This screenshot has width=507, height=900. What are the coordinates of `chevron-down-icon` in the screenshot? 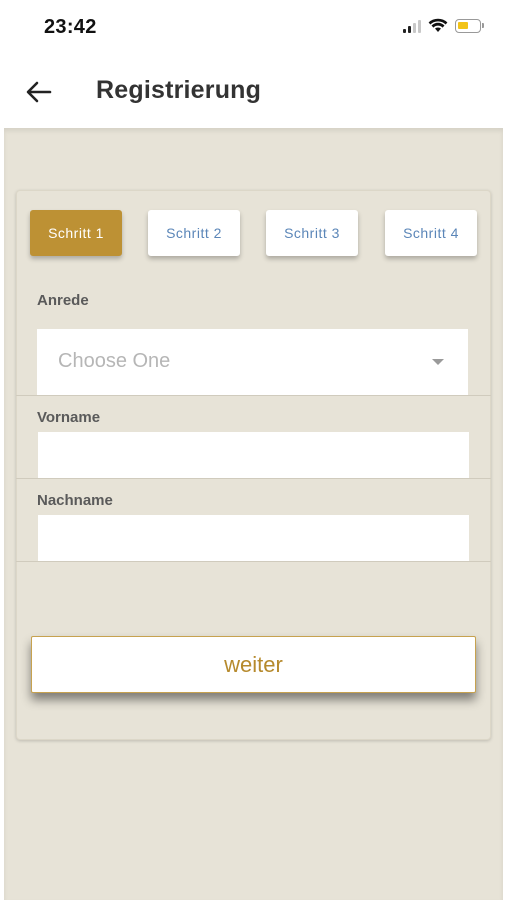 It's located at (438, 362).